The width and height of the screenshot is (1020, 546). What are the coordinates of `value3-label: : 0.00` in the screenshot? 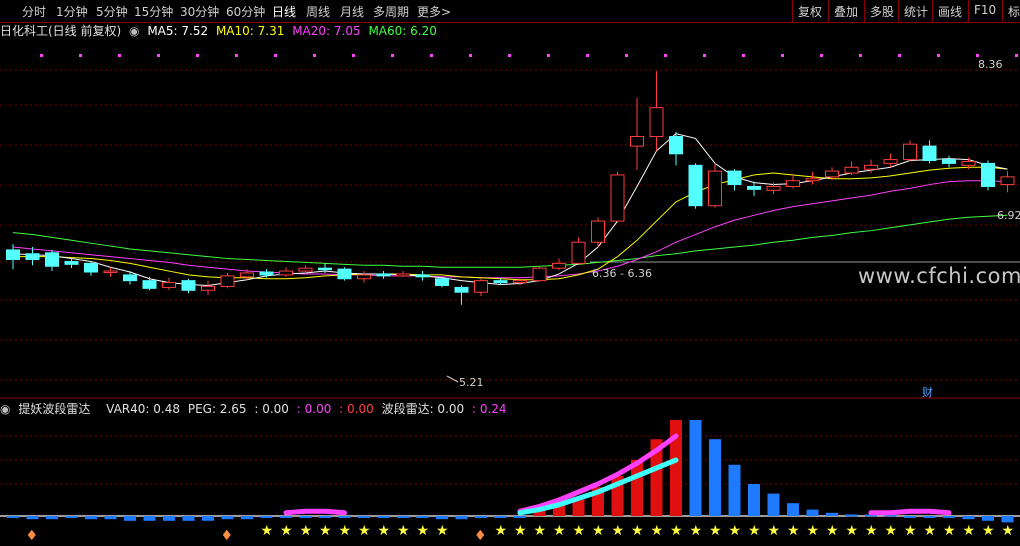 It's located at (356, 409).